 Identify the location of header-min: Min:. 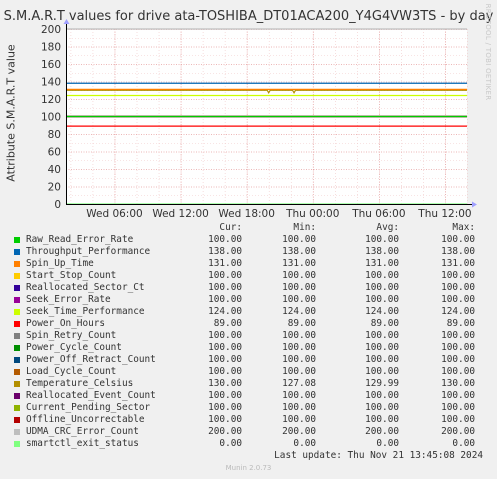
(304, 227).